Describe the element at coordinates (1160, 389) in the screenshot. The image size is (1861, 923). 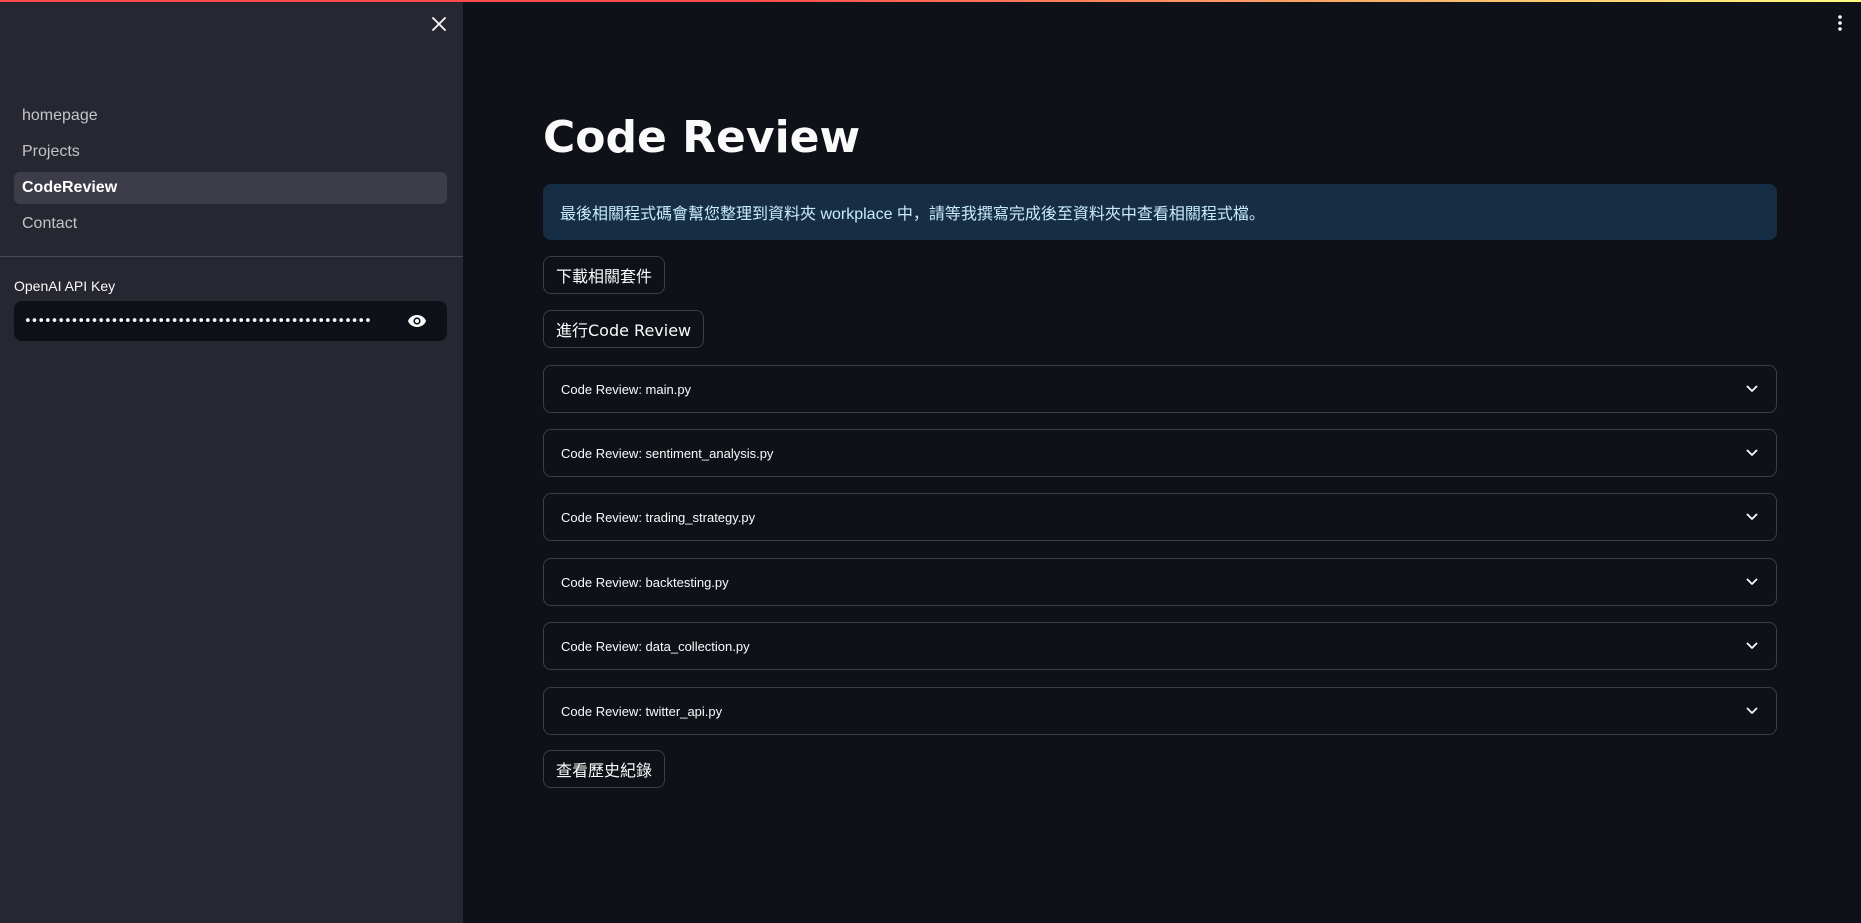
I see `expander-main-py: Code Review: main.py` at that location.